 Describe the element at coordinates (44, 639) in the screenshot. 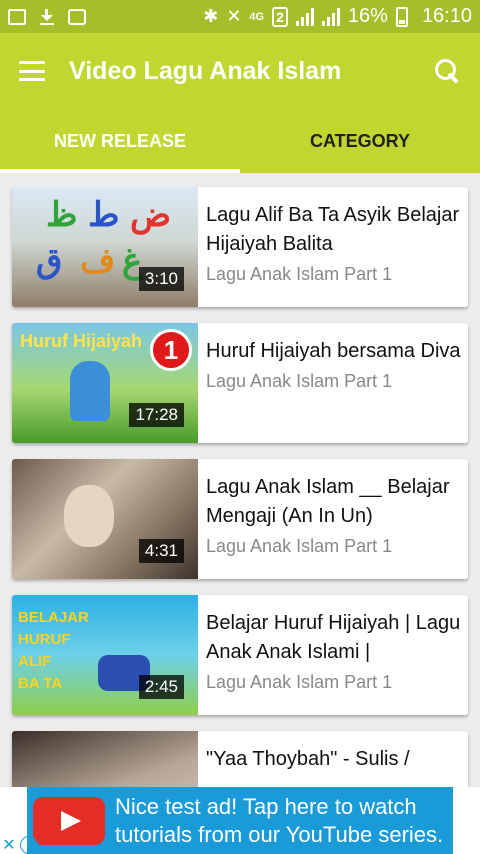

I see `thumb-word: HURUF` at that location.